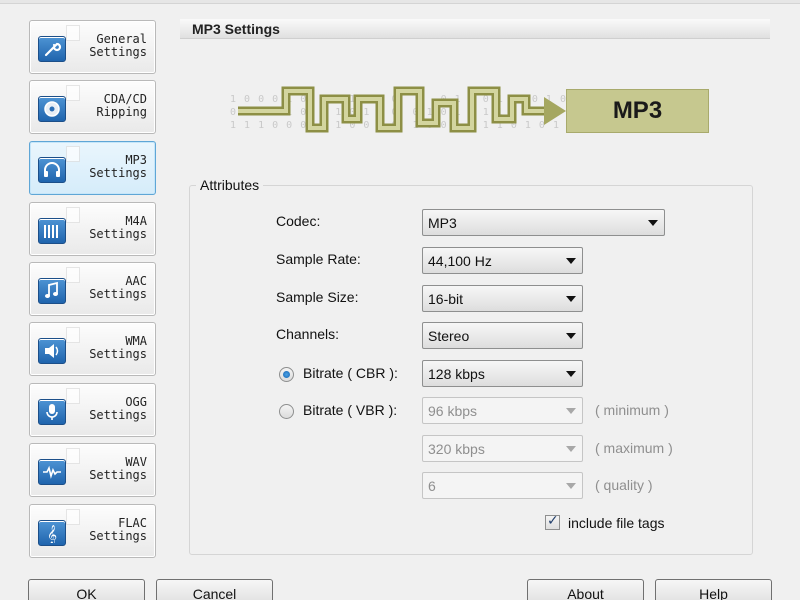  I want to click on page-title: MP3 Settings, so click(236, 29).